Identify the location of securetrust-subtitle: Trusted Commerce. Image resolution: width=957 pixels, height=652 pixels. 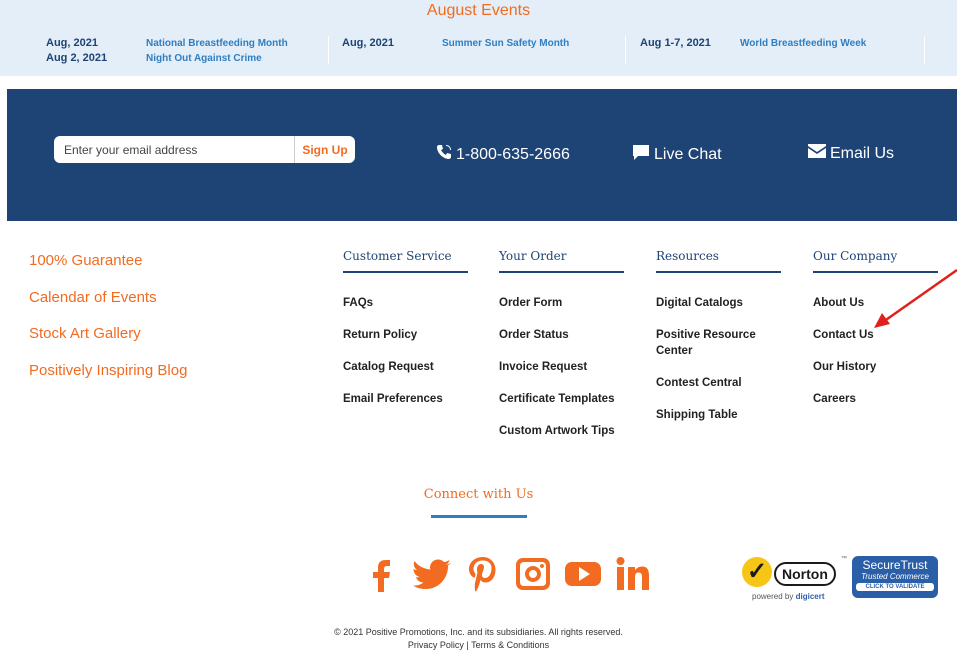
(895, 576).